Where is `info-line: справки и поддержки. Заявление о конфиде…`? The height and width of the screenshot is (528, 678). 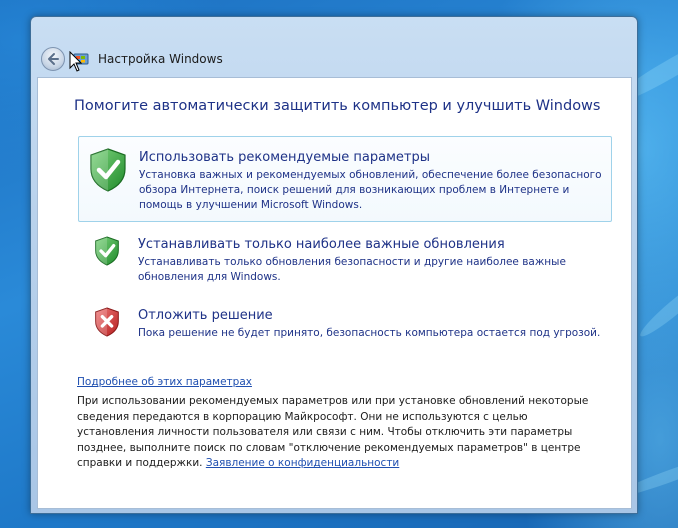 info-line: справки и поддержки. Заявление о конфиде… is located at coordinates (337, 464).